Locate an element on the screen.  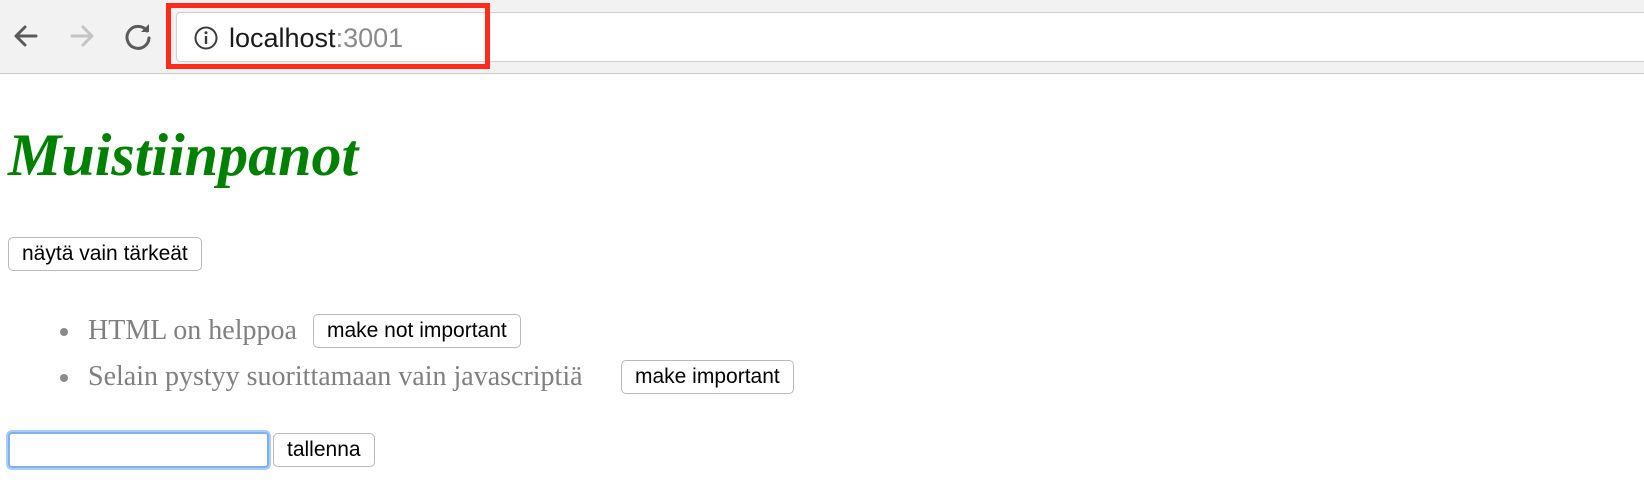
toggle-importance-button: make important is located at coordinates (707, 377).